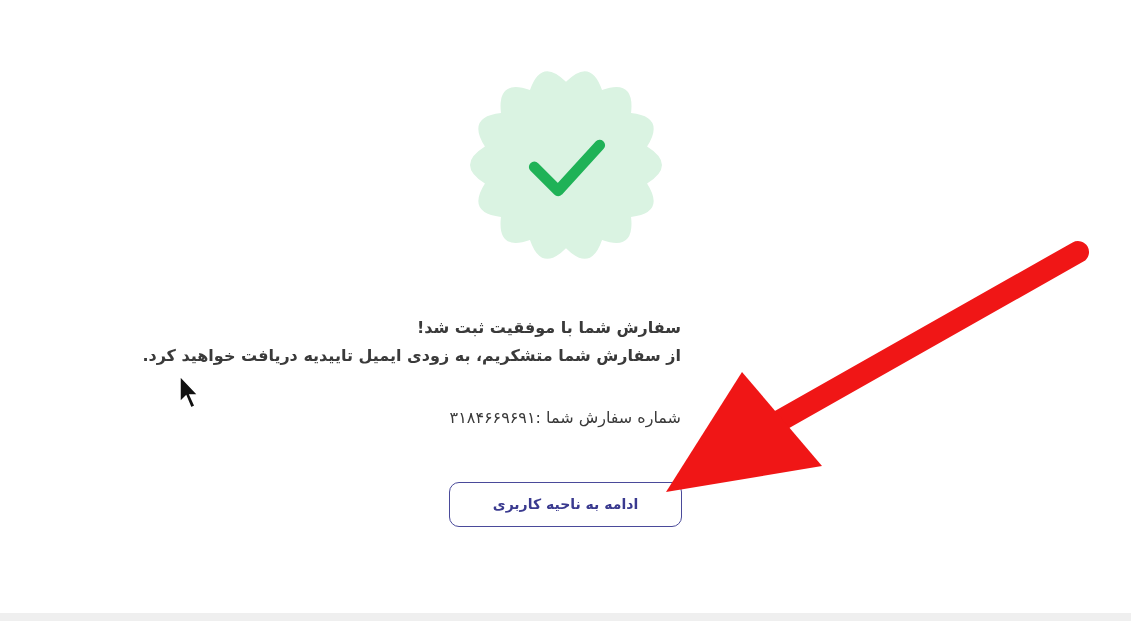 The width and height of the screenshot is (1131, 621). What do you see at coordinates (565, 504) in the screenshot?
I see `continue-button: ادامه به ناحیه کاربری` at bounding box center [565, 504].